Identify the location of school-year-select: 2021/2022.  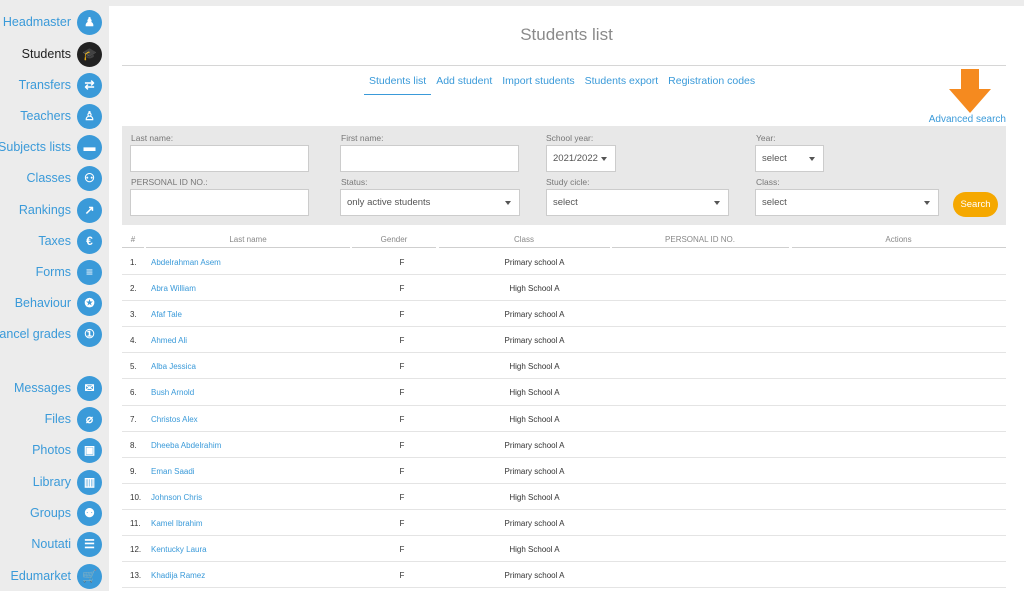
(581, 158).